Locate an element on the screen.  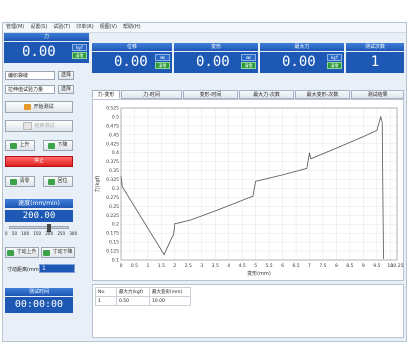
table-row: 1 0.50 10.00 is located at coordinates (143, 301).